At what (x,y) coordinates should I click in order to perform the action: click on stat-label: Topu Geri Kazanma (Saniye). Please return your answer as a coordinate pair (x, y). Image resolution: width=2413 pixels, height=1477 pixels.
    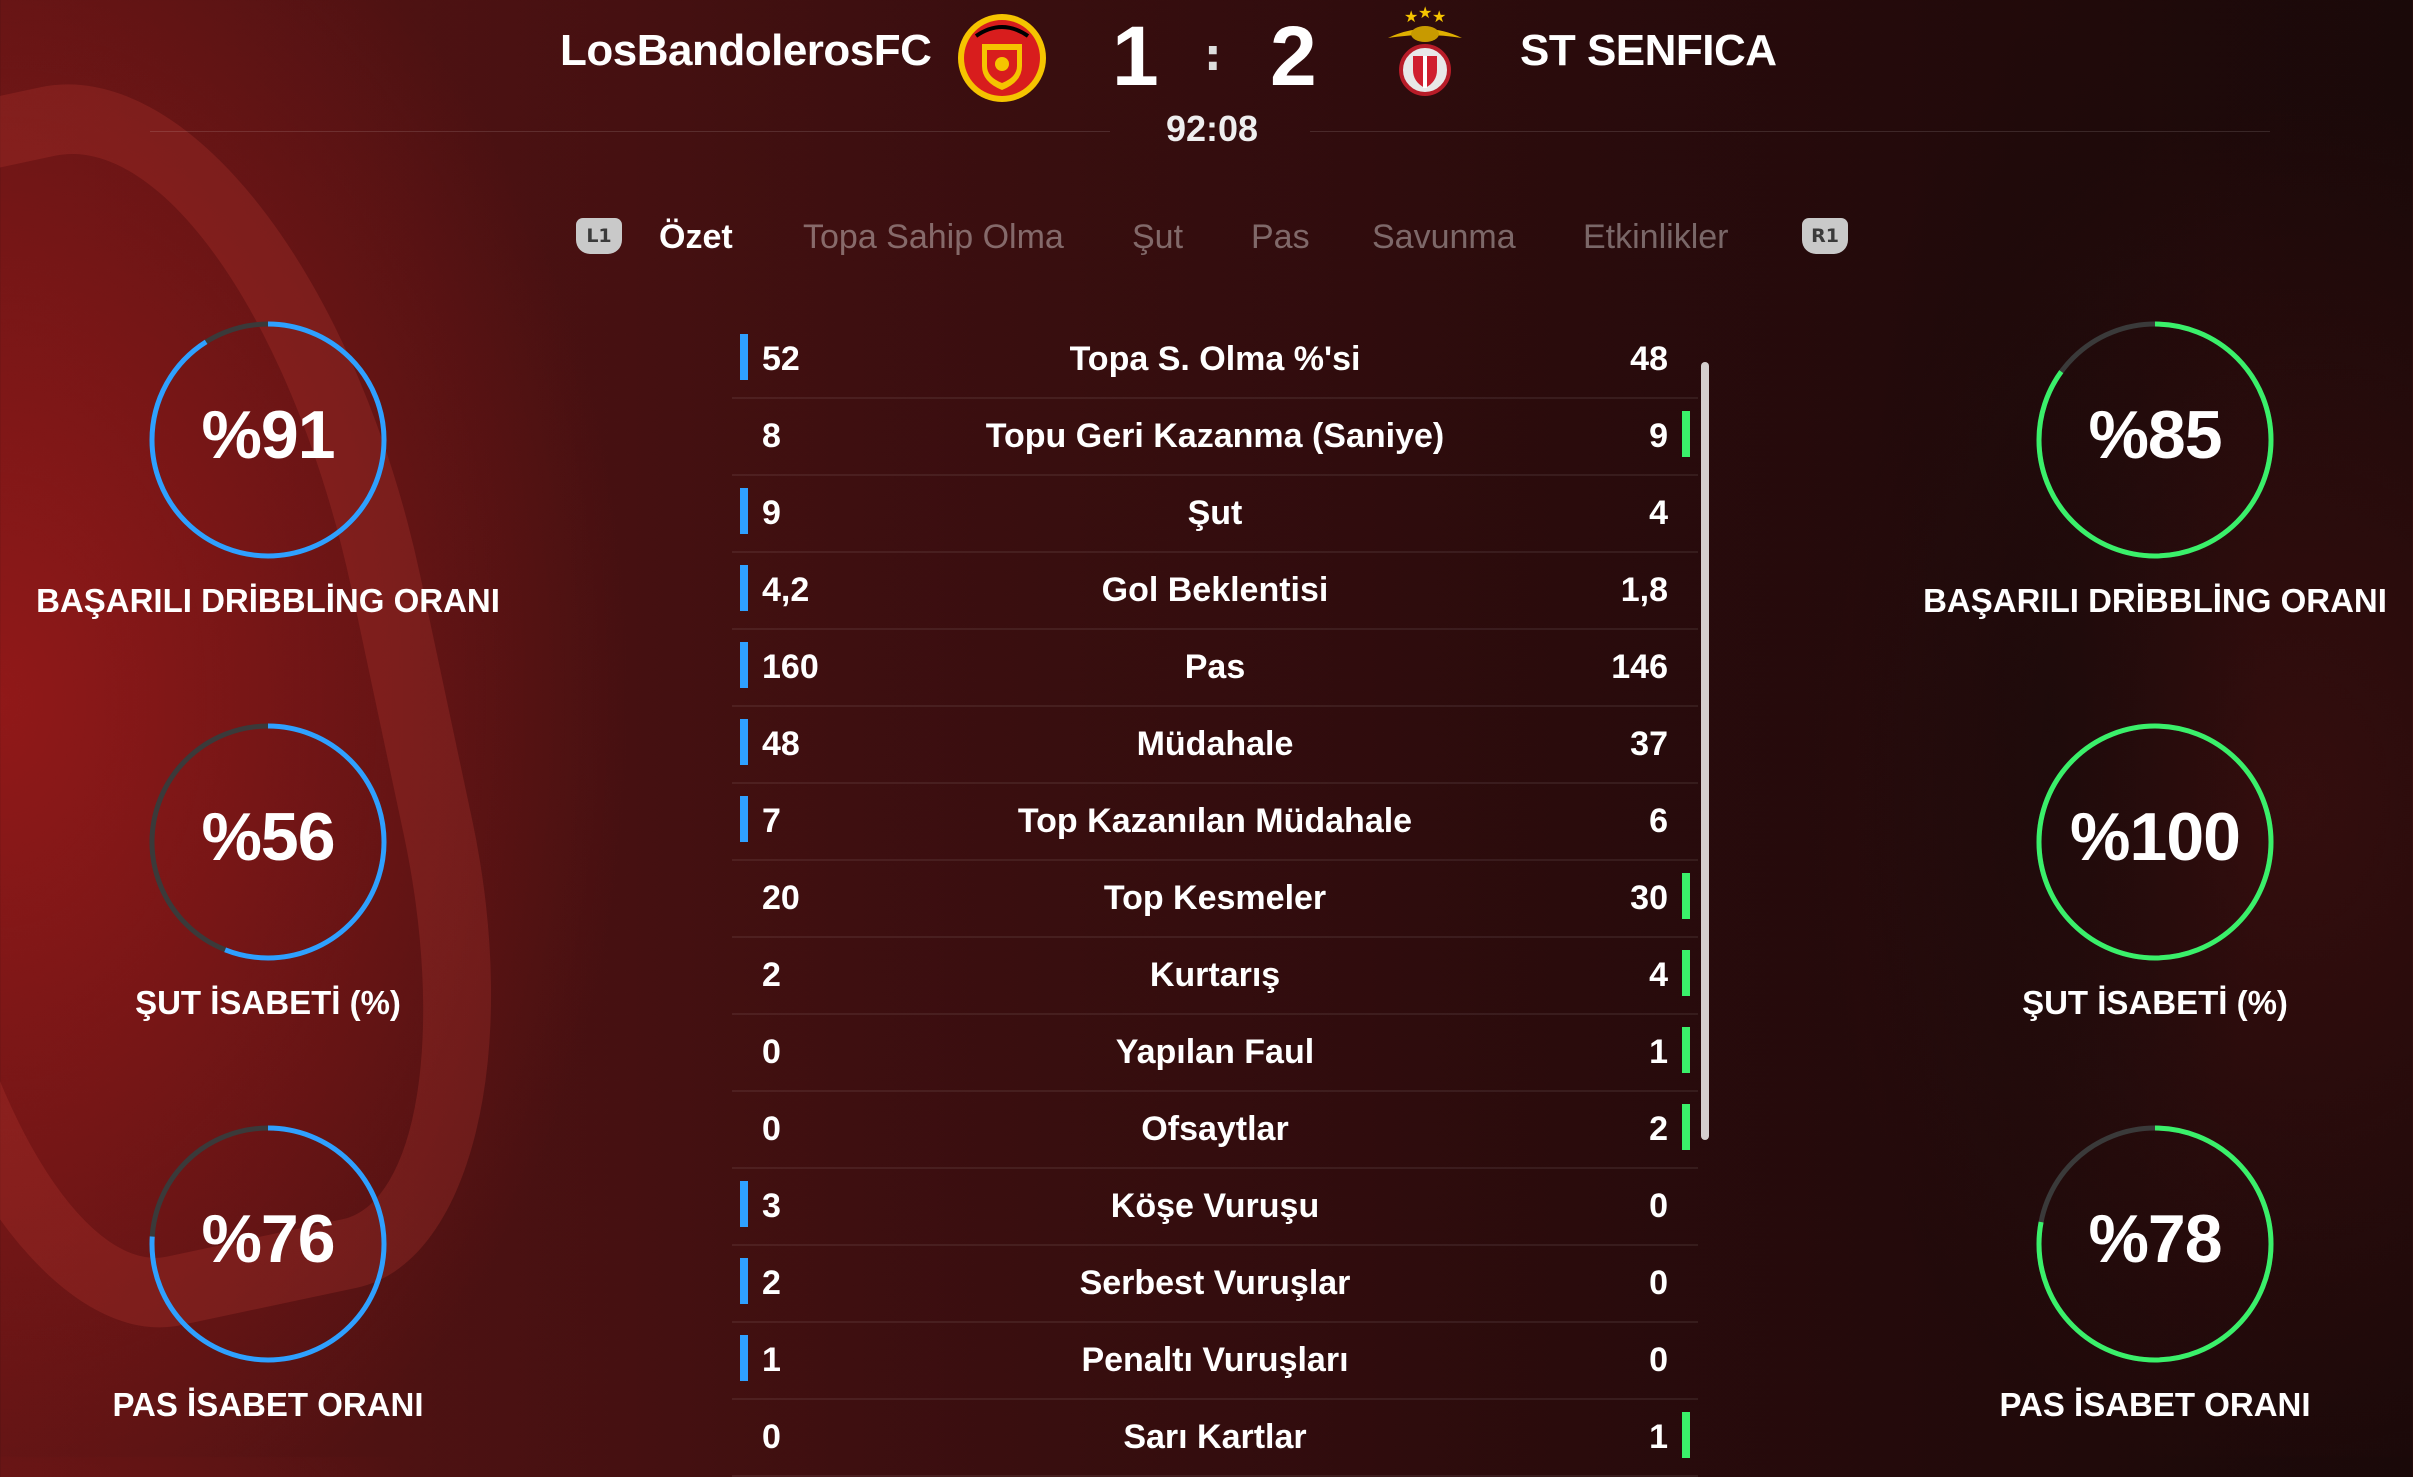
    Looking at the image, I should click on (1215, 436).